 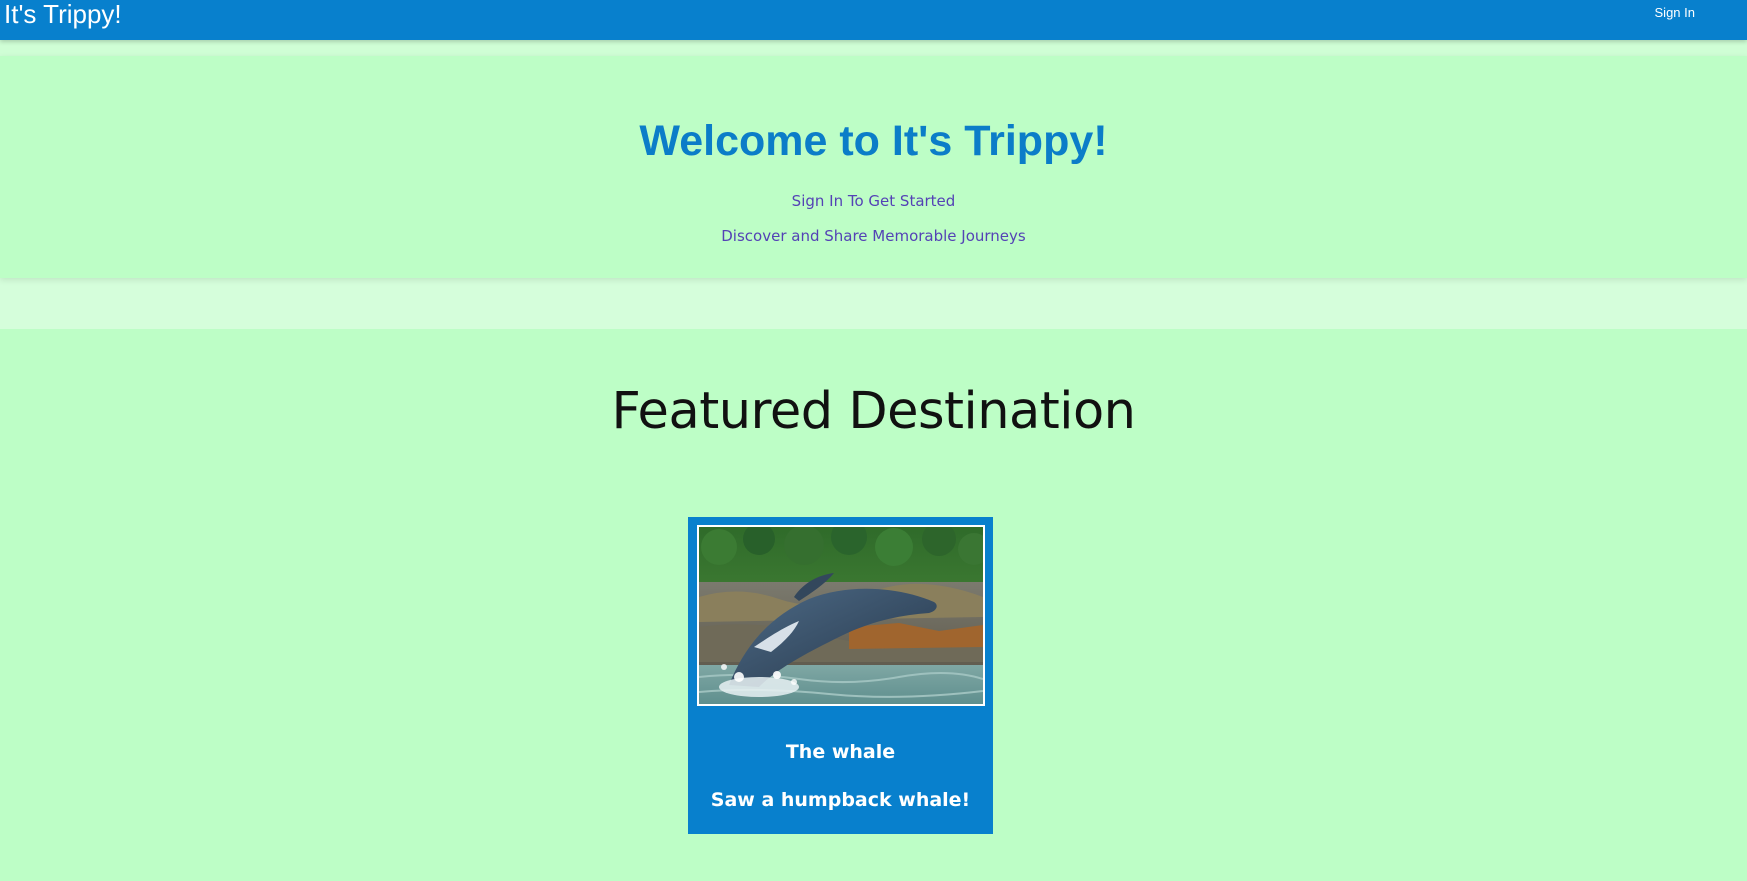 I want to click on hero-tagline: Discover and Share Memorable Journeys, so click(x=873, y=236).